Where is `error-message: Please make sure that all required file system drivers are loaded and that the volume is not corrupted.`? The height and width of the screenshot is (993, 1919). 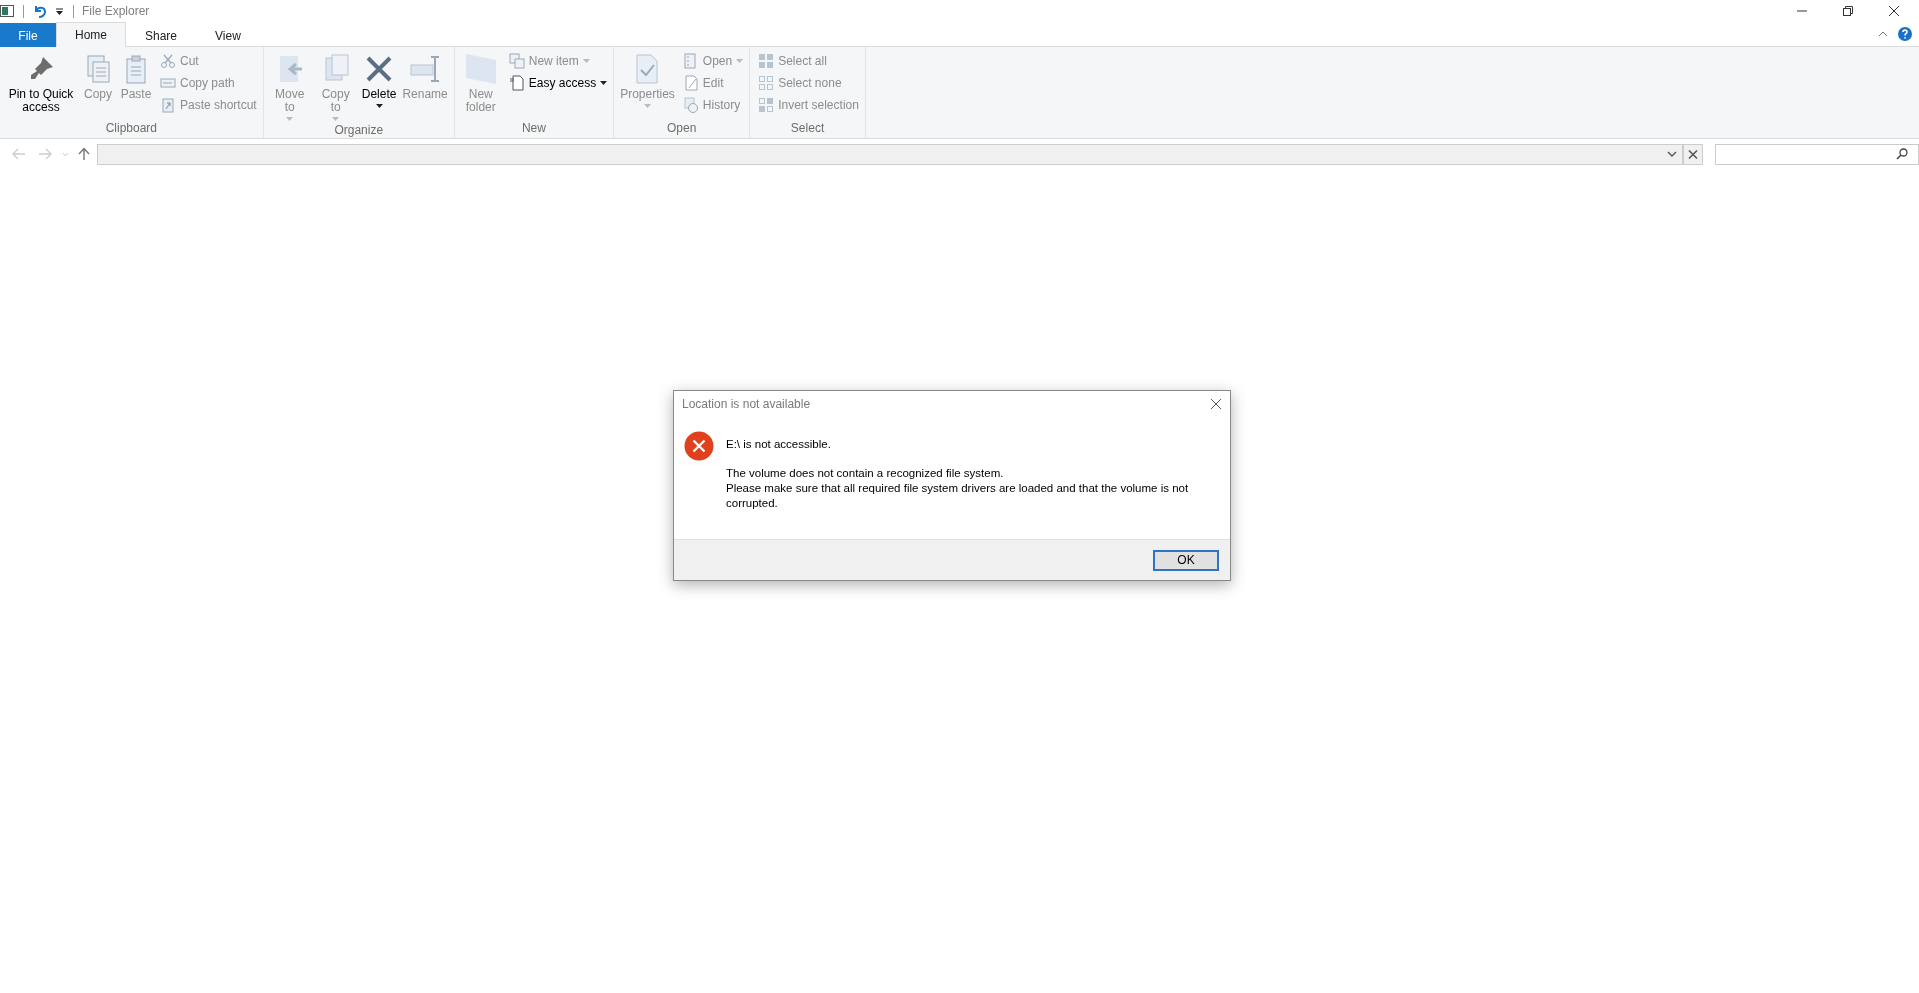 error-message: Please make sure that all required file system drivers are loaded and that the volume is not corrupted. is located at coordinates (958, 496).